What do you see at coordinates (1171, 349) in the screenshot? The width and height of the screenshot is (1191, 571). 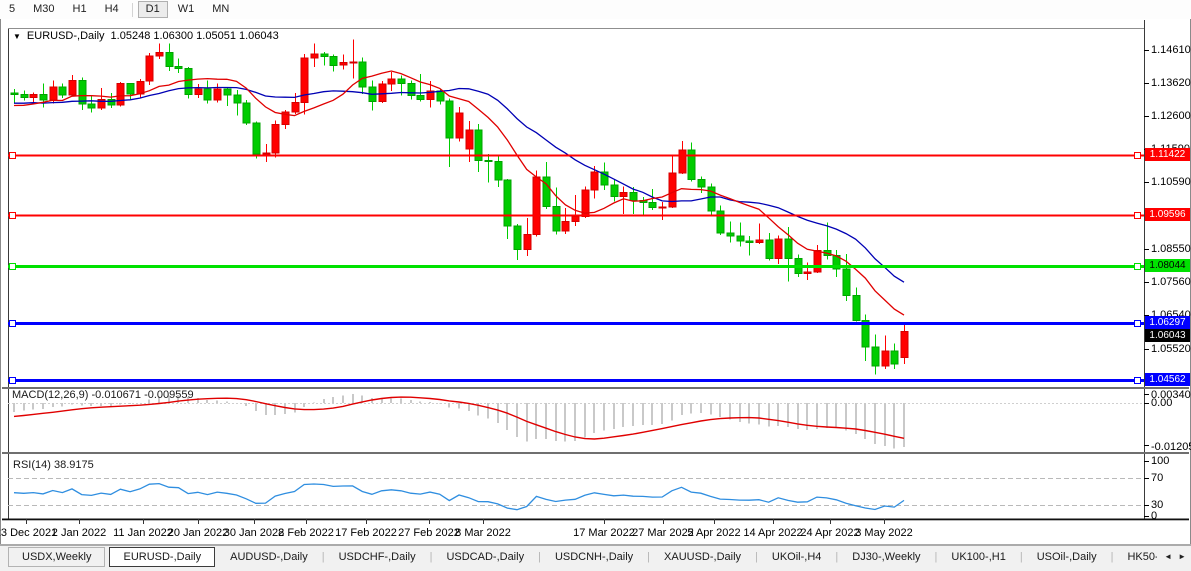 I see `price-tick-label: 1.05520` at bounding box center [1171, 349].